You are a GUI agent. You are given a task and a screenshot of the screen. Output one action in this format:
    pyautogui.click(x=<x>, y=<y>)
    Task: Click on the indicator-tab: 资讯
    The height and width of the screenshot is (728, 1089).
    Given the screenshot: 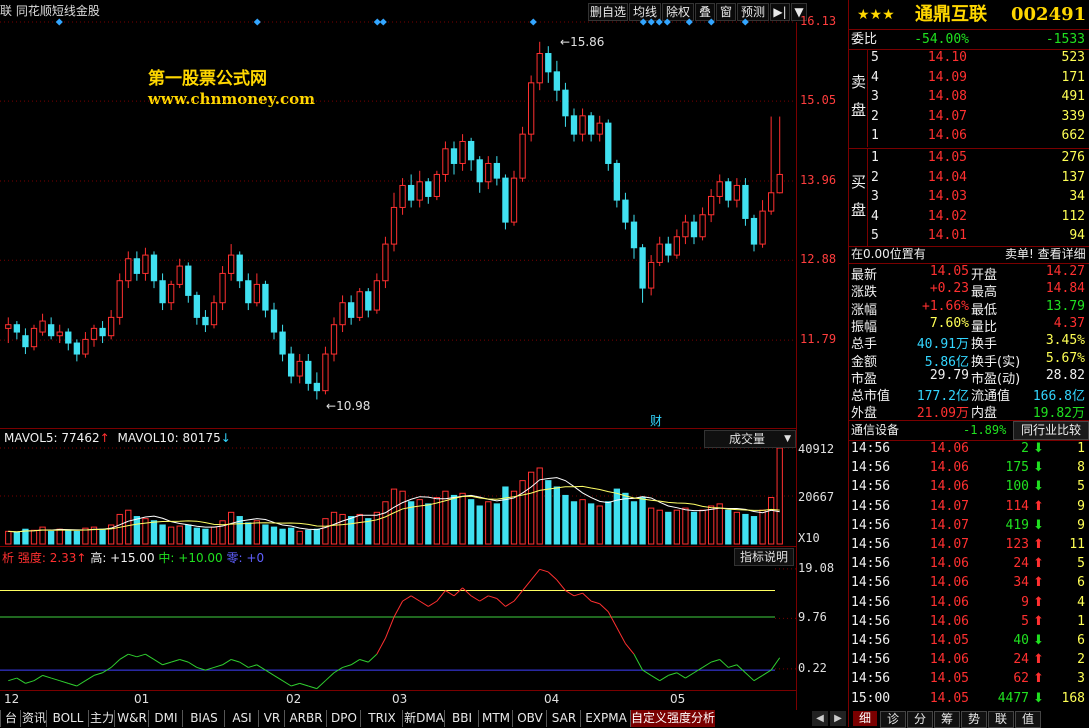 What is the action you would take?
    pyautogui.click(x=33, y=718)
    